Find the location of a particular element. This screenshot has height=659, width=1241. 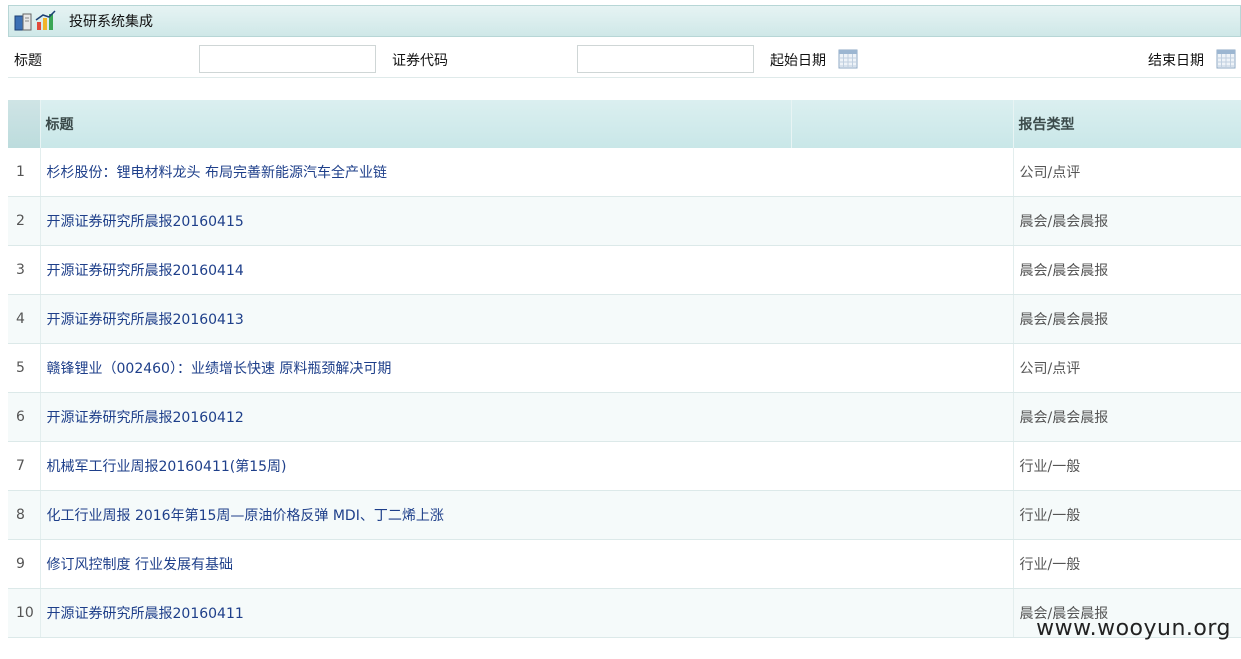

spacer-column-header is located at coordinates (902, 124).